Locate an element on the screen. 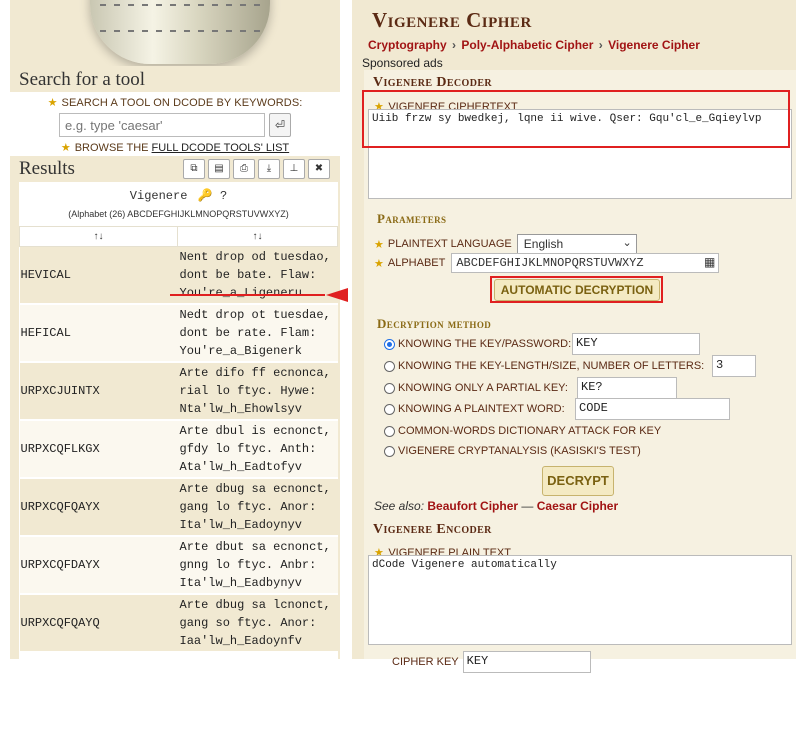 The height and width of the screenshot is (742, 796). breadcrumb-poly-alphabetic: Poly-Alphabetic Cipher is located at coordinates (527, 45).